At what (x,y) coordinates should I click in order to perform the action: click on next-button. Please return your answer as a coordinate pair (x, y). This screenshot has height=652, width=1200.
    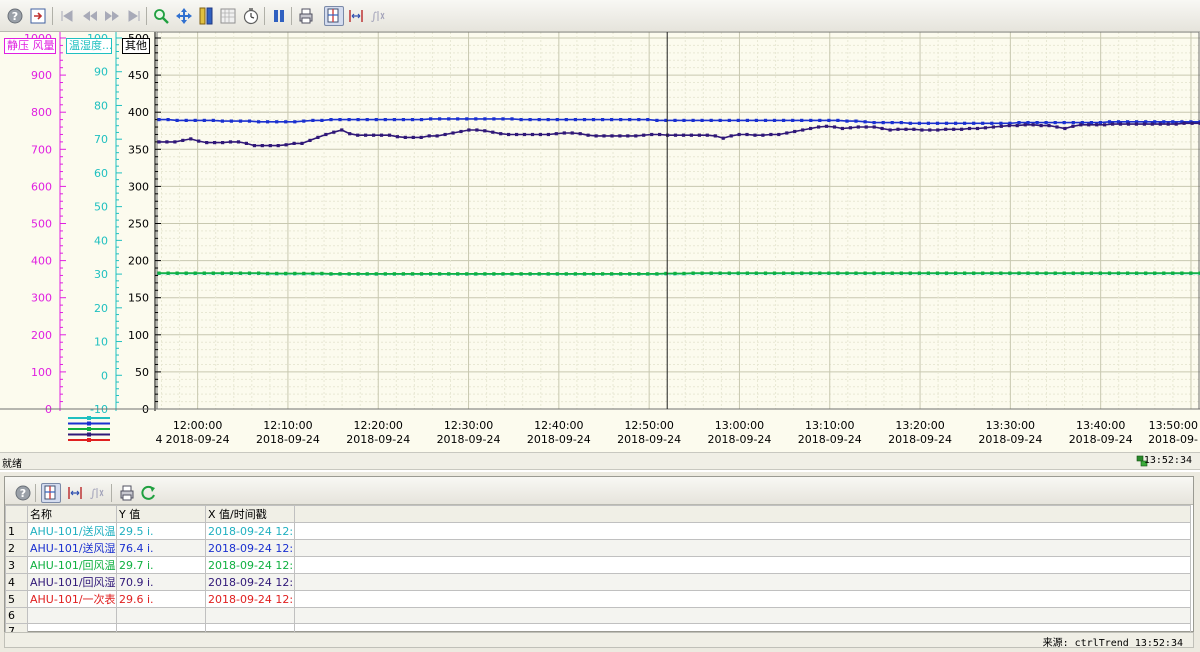
    Looking at the image, I should click on (112, 16).